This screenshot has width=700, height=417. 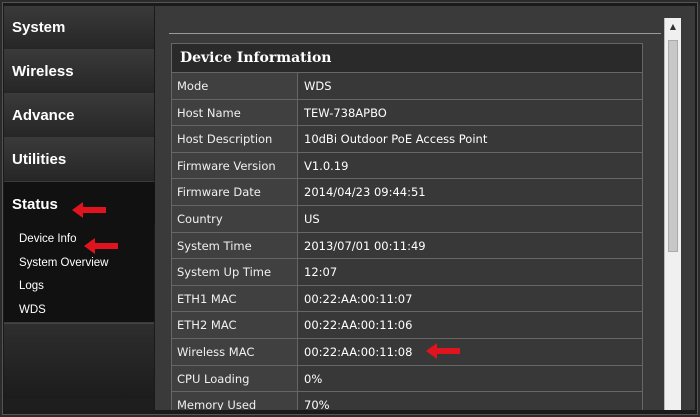 What do you see at coordinates (235, 112) in the screenshot?
I see `row-label: Host Name` at bounding box center [235, 112].